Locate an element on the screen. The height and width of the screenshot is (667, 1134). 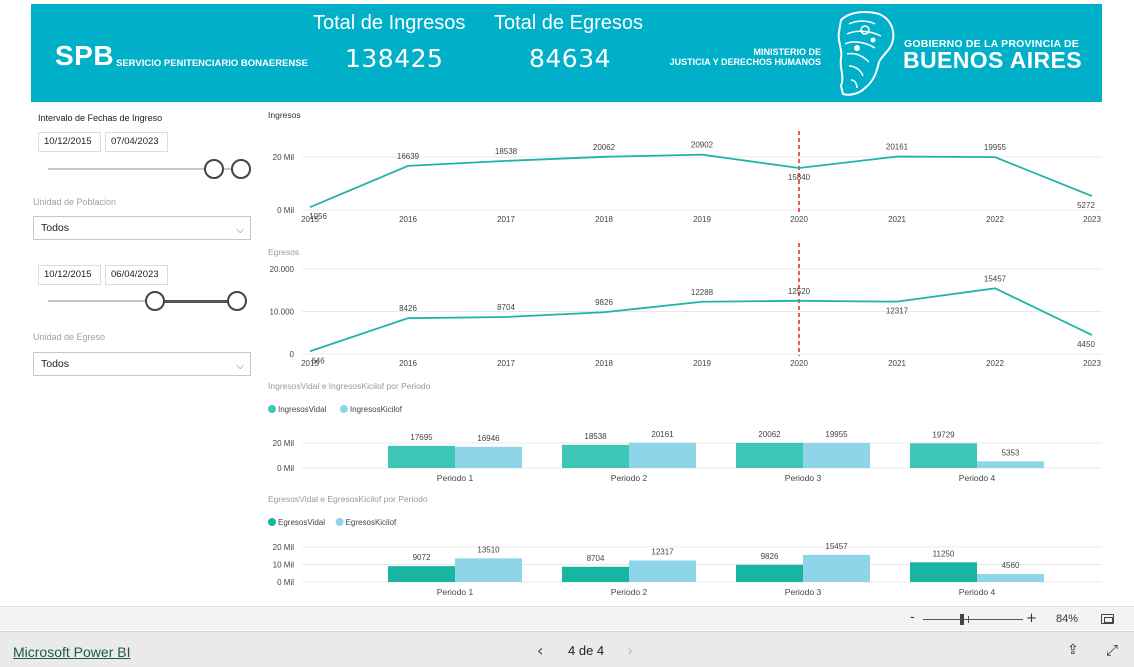
unidad-poblacion-dropdown: Todos ⌵ is located at coordinates (142, 228).